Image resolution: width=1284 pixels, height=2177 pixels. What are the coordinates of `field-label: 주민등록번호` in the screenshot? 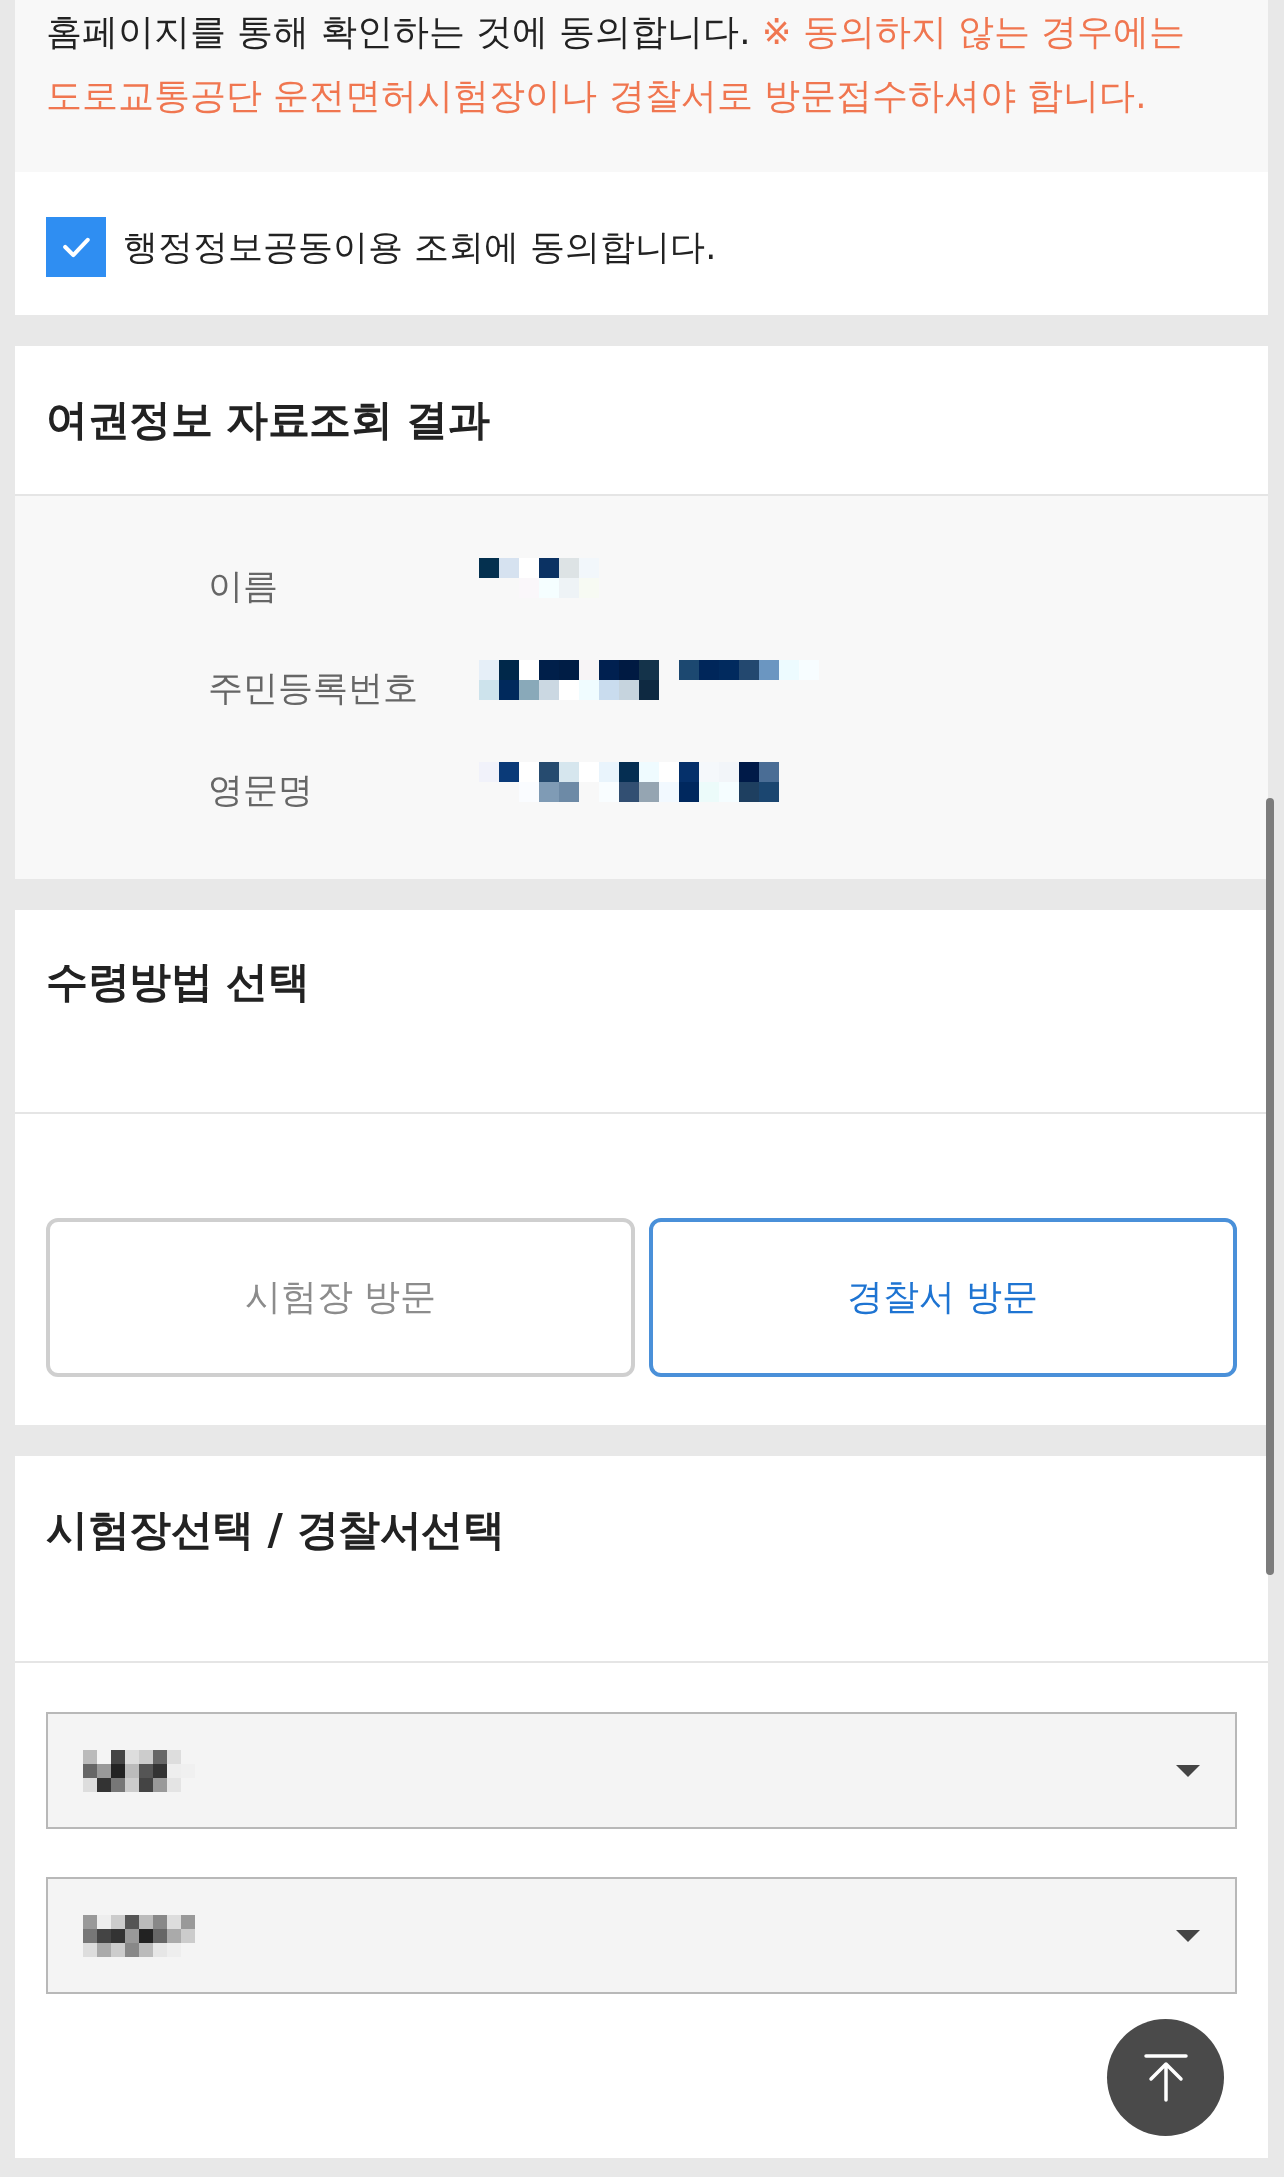 It's located at (313, 688).